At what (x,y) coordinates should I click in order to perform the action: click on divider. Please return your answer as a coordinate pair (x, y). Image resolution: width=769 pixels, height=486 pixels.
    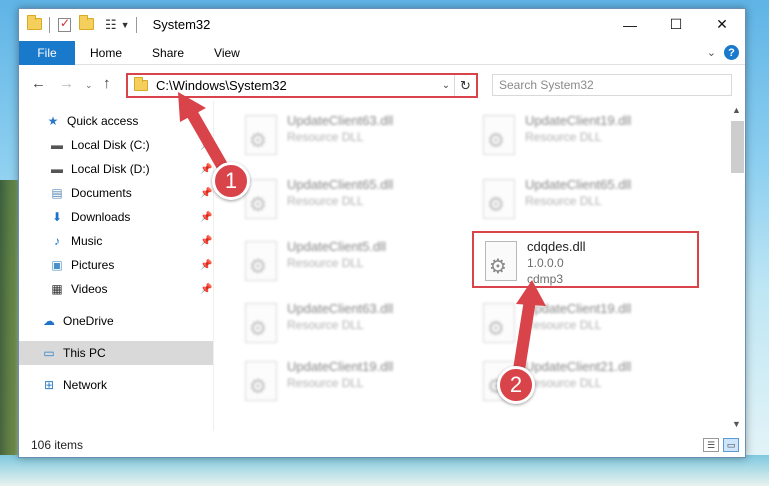
    Looking at the image, I should click on (136, 24).